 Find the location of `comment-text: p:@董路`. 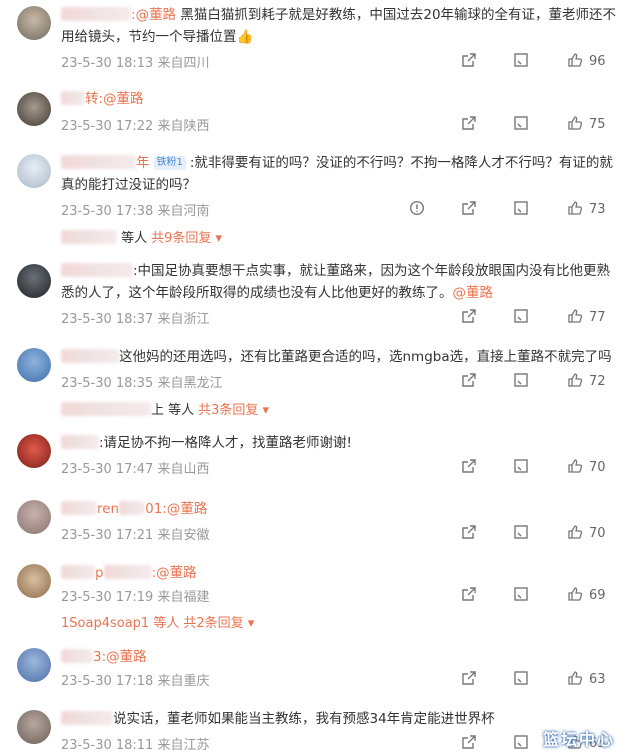

comment-text: p:@董路 is located at coordinates (341, 573).